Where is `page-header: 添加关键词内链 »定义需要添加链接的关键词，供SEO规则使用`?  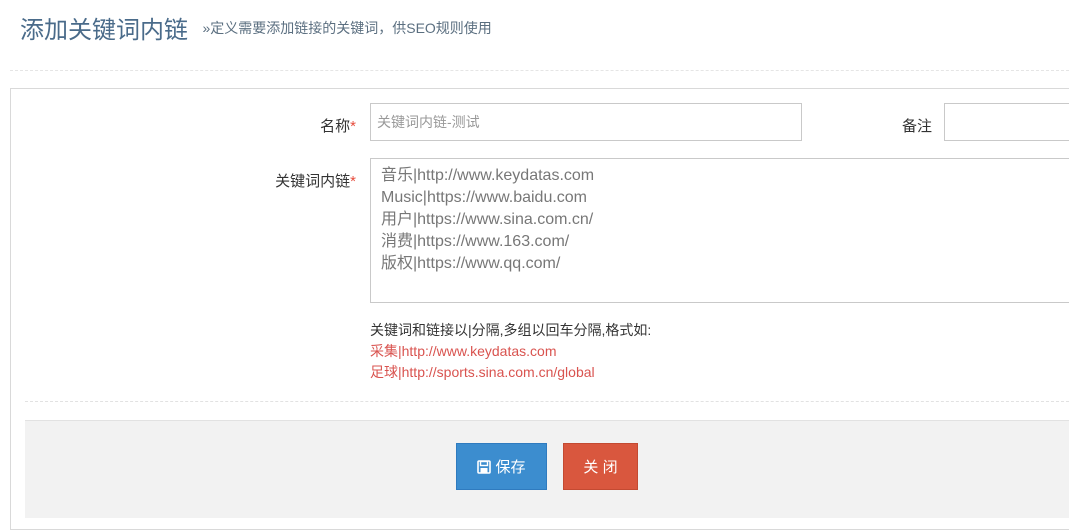
page-header: 添加关键词内链 »定义需要添加链接的关键词，供SEO规则使用 is located at coordinates (256, 30).